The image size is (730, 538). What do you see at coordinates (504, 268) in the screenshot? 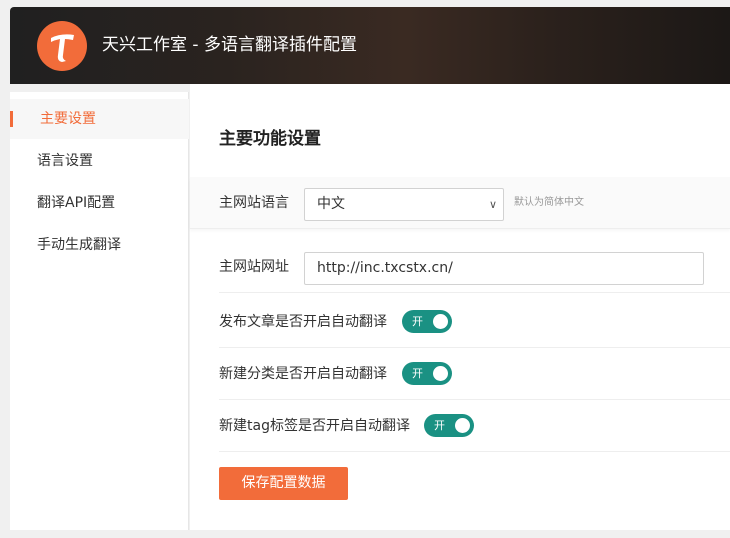
I see `site-url-input: http://inc.txcstx.cn/` at bounding box center [504, 268].